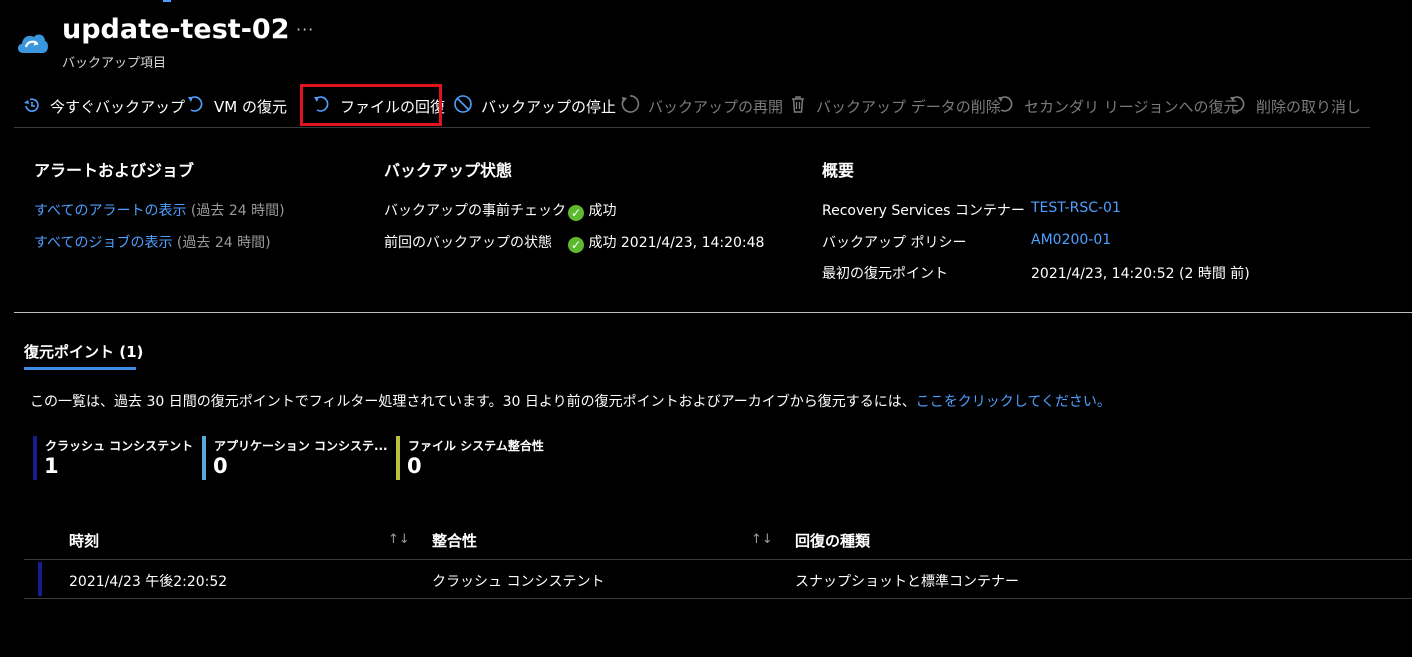  I want to click on section-divider, so click(713, 312).